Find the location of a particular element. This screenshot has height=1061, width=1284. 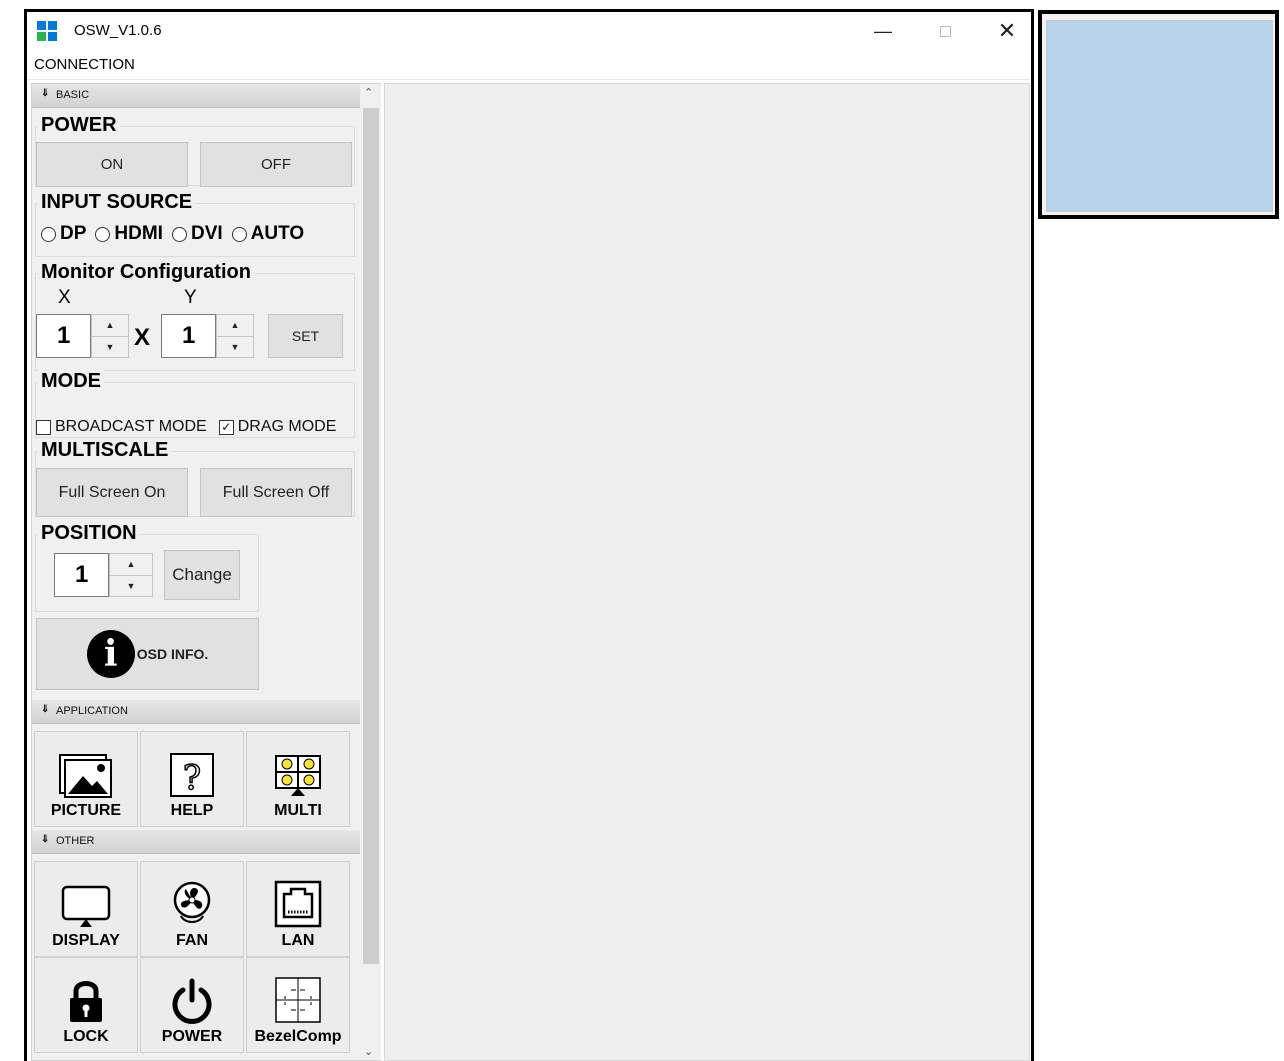

tile-label: MULTI is located at coordinates (298, 810).